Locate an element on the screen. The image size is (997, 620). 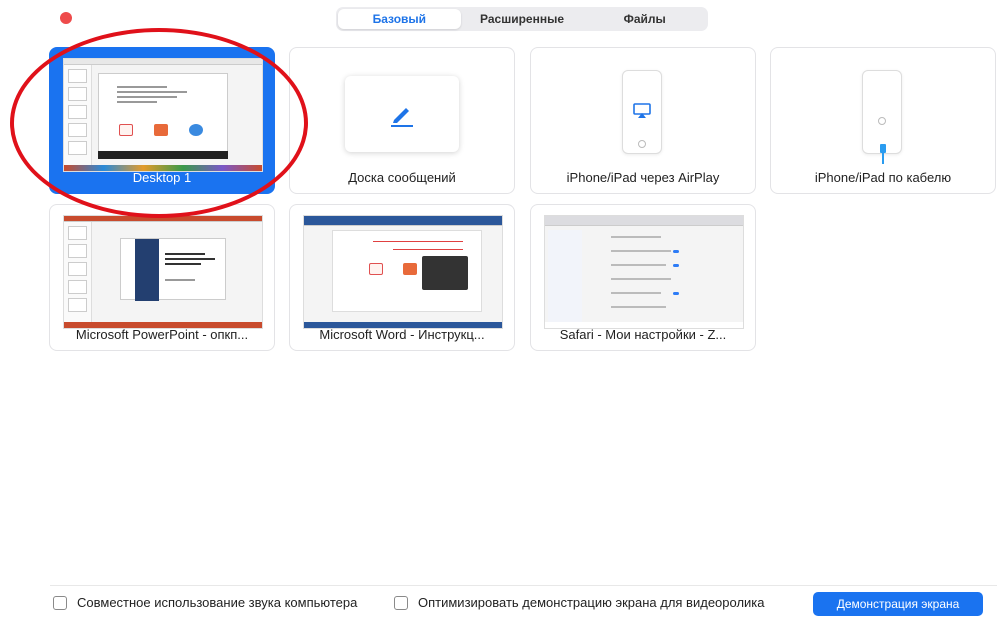
share-tabs: Базовый Расширенные Файлы is located at coordinates (522, 19).